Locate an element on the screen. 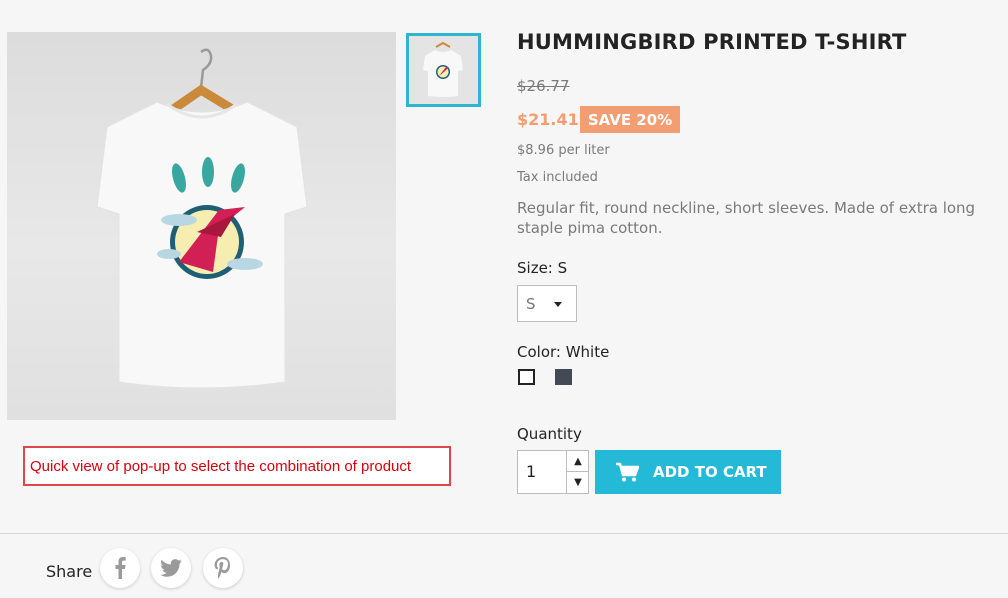 This screenshot has height=598, width=1008. quantity-input: 1 is located at coordinates (531, 471).